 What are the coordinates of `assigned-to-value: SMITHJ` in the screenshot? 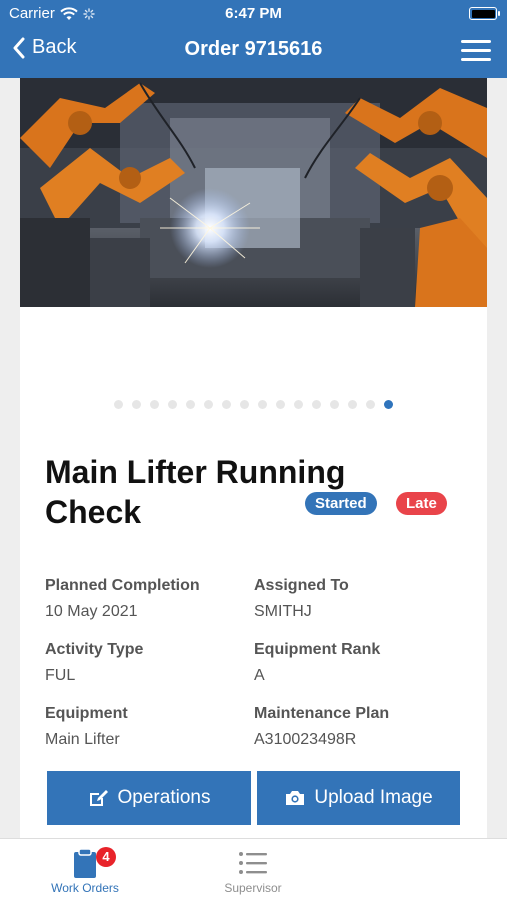 It's located at (283, 611).